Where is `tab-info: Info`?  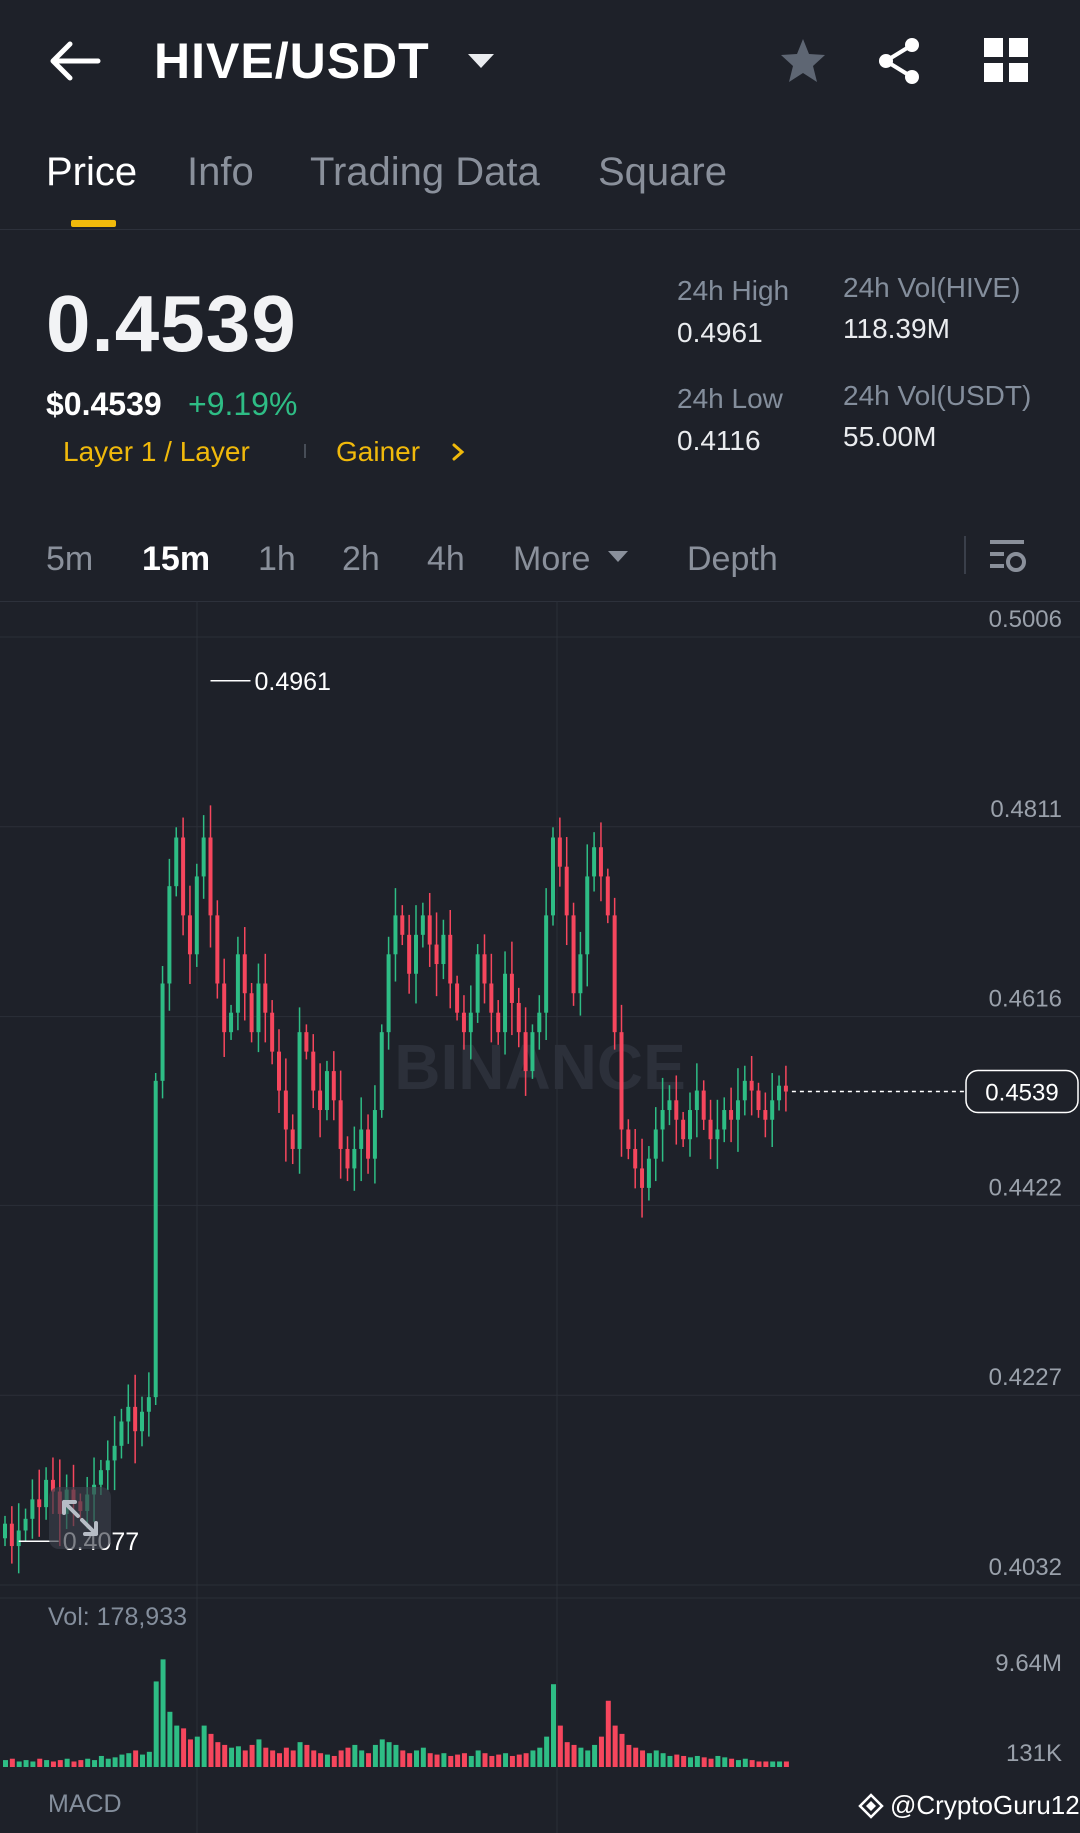 tab-info: Info is located at coordinates (220, 172).